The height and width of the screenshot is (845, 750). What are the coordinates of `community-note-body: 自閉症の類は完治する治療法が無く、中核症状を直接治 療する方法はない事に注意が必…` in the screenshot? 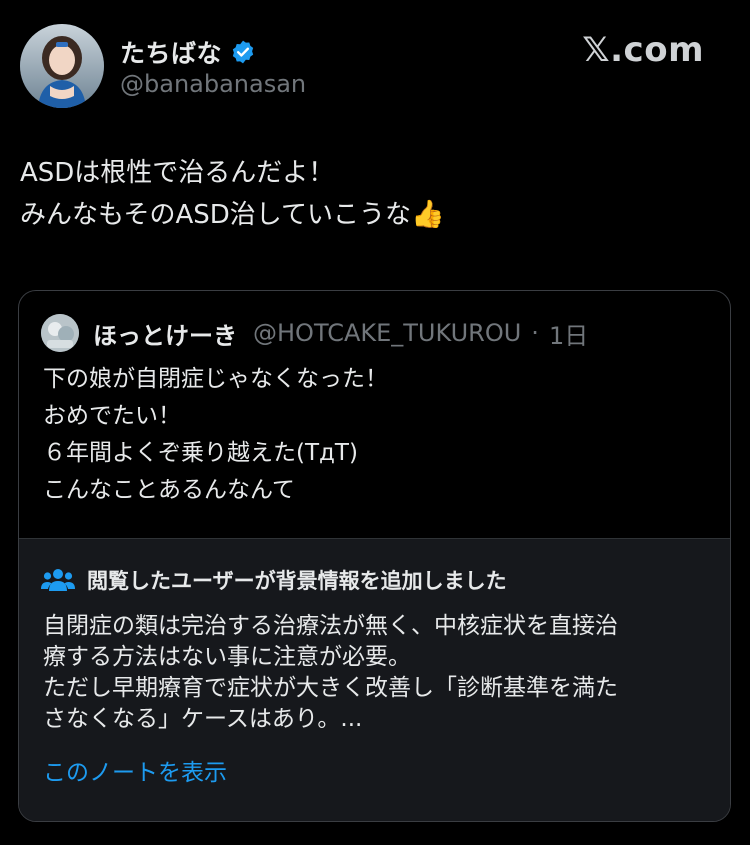 It's located at (378, 673).